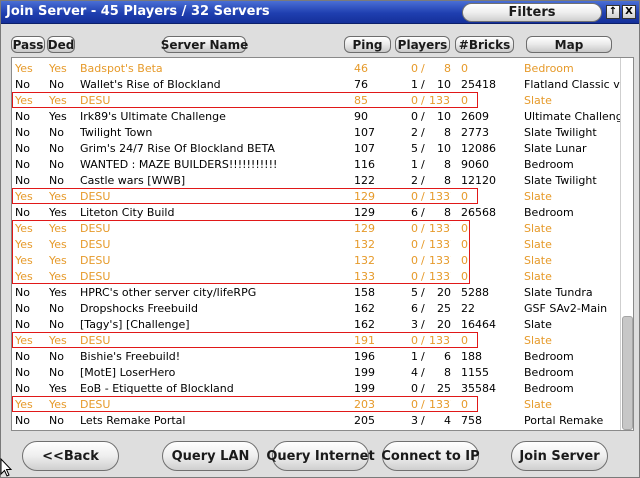 This screenshot has width=640, height=478. Describe the element at coordinates (414, 308) in the screenshot. I see `cell-players: 6` at that location.